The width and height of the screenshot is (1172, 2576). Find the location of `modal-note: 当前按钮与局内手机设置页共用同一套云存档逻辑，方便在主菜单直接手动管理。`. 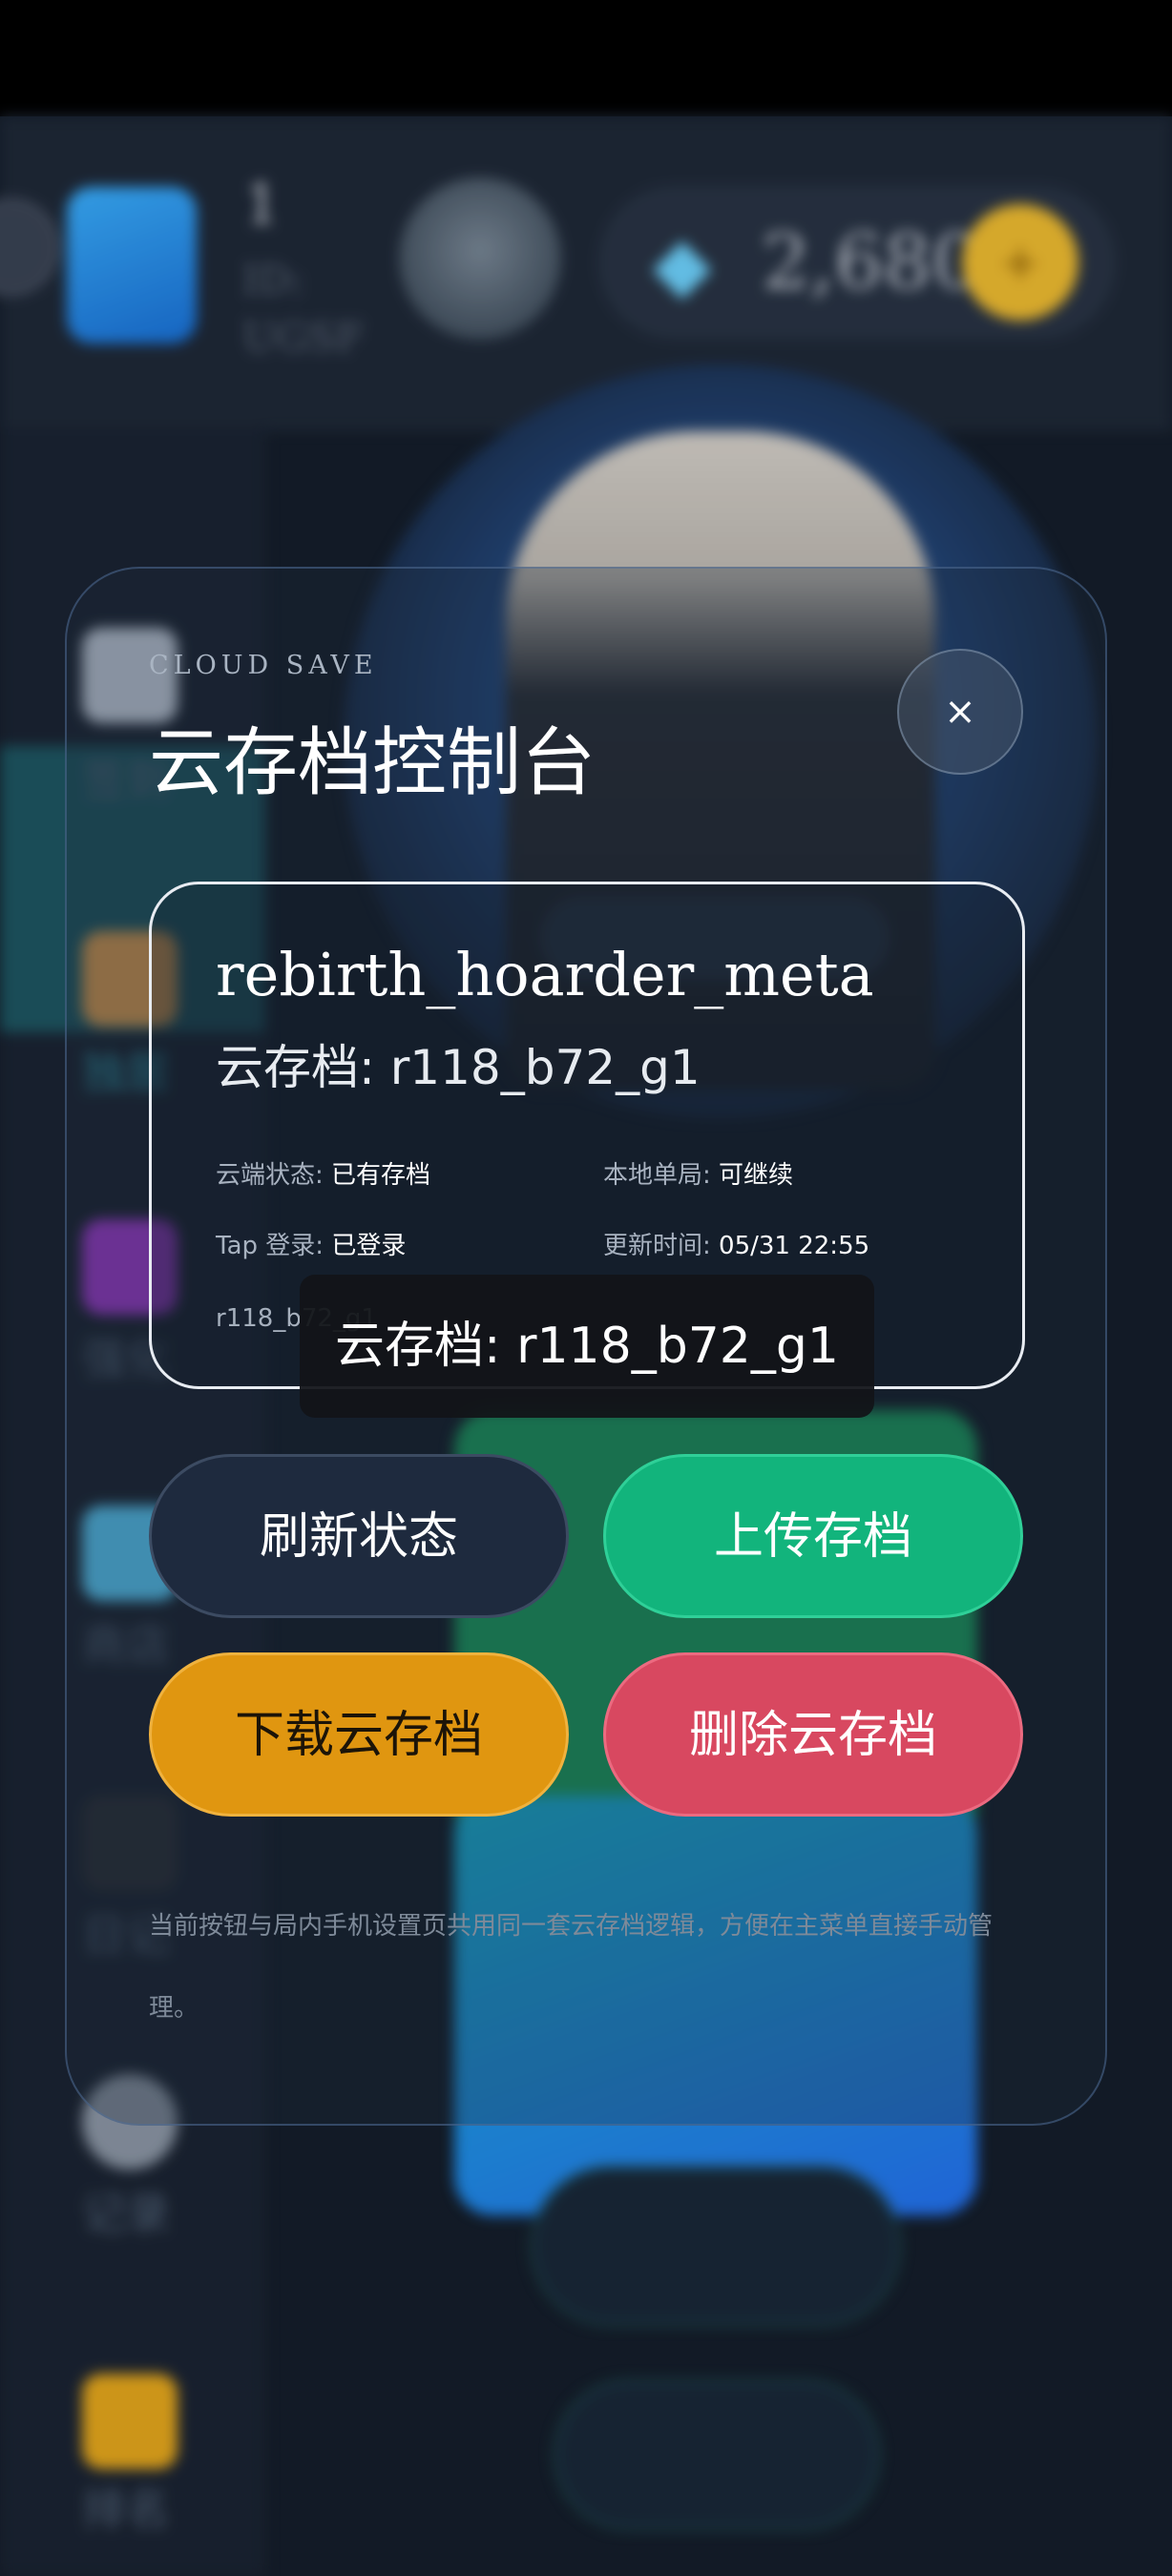

modal-note: 当前按钮与局内手机设置页共用同一套云存档逻辑，方便在主菜单直接手动管理。 is located at coordinates (571, 1967).